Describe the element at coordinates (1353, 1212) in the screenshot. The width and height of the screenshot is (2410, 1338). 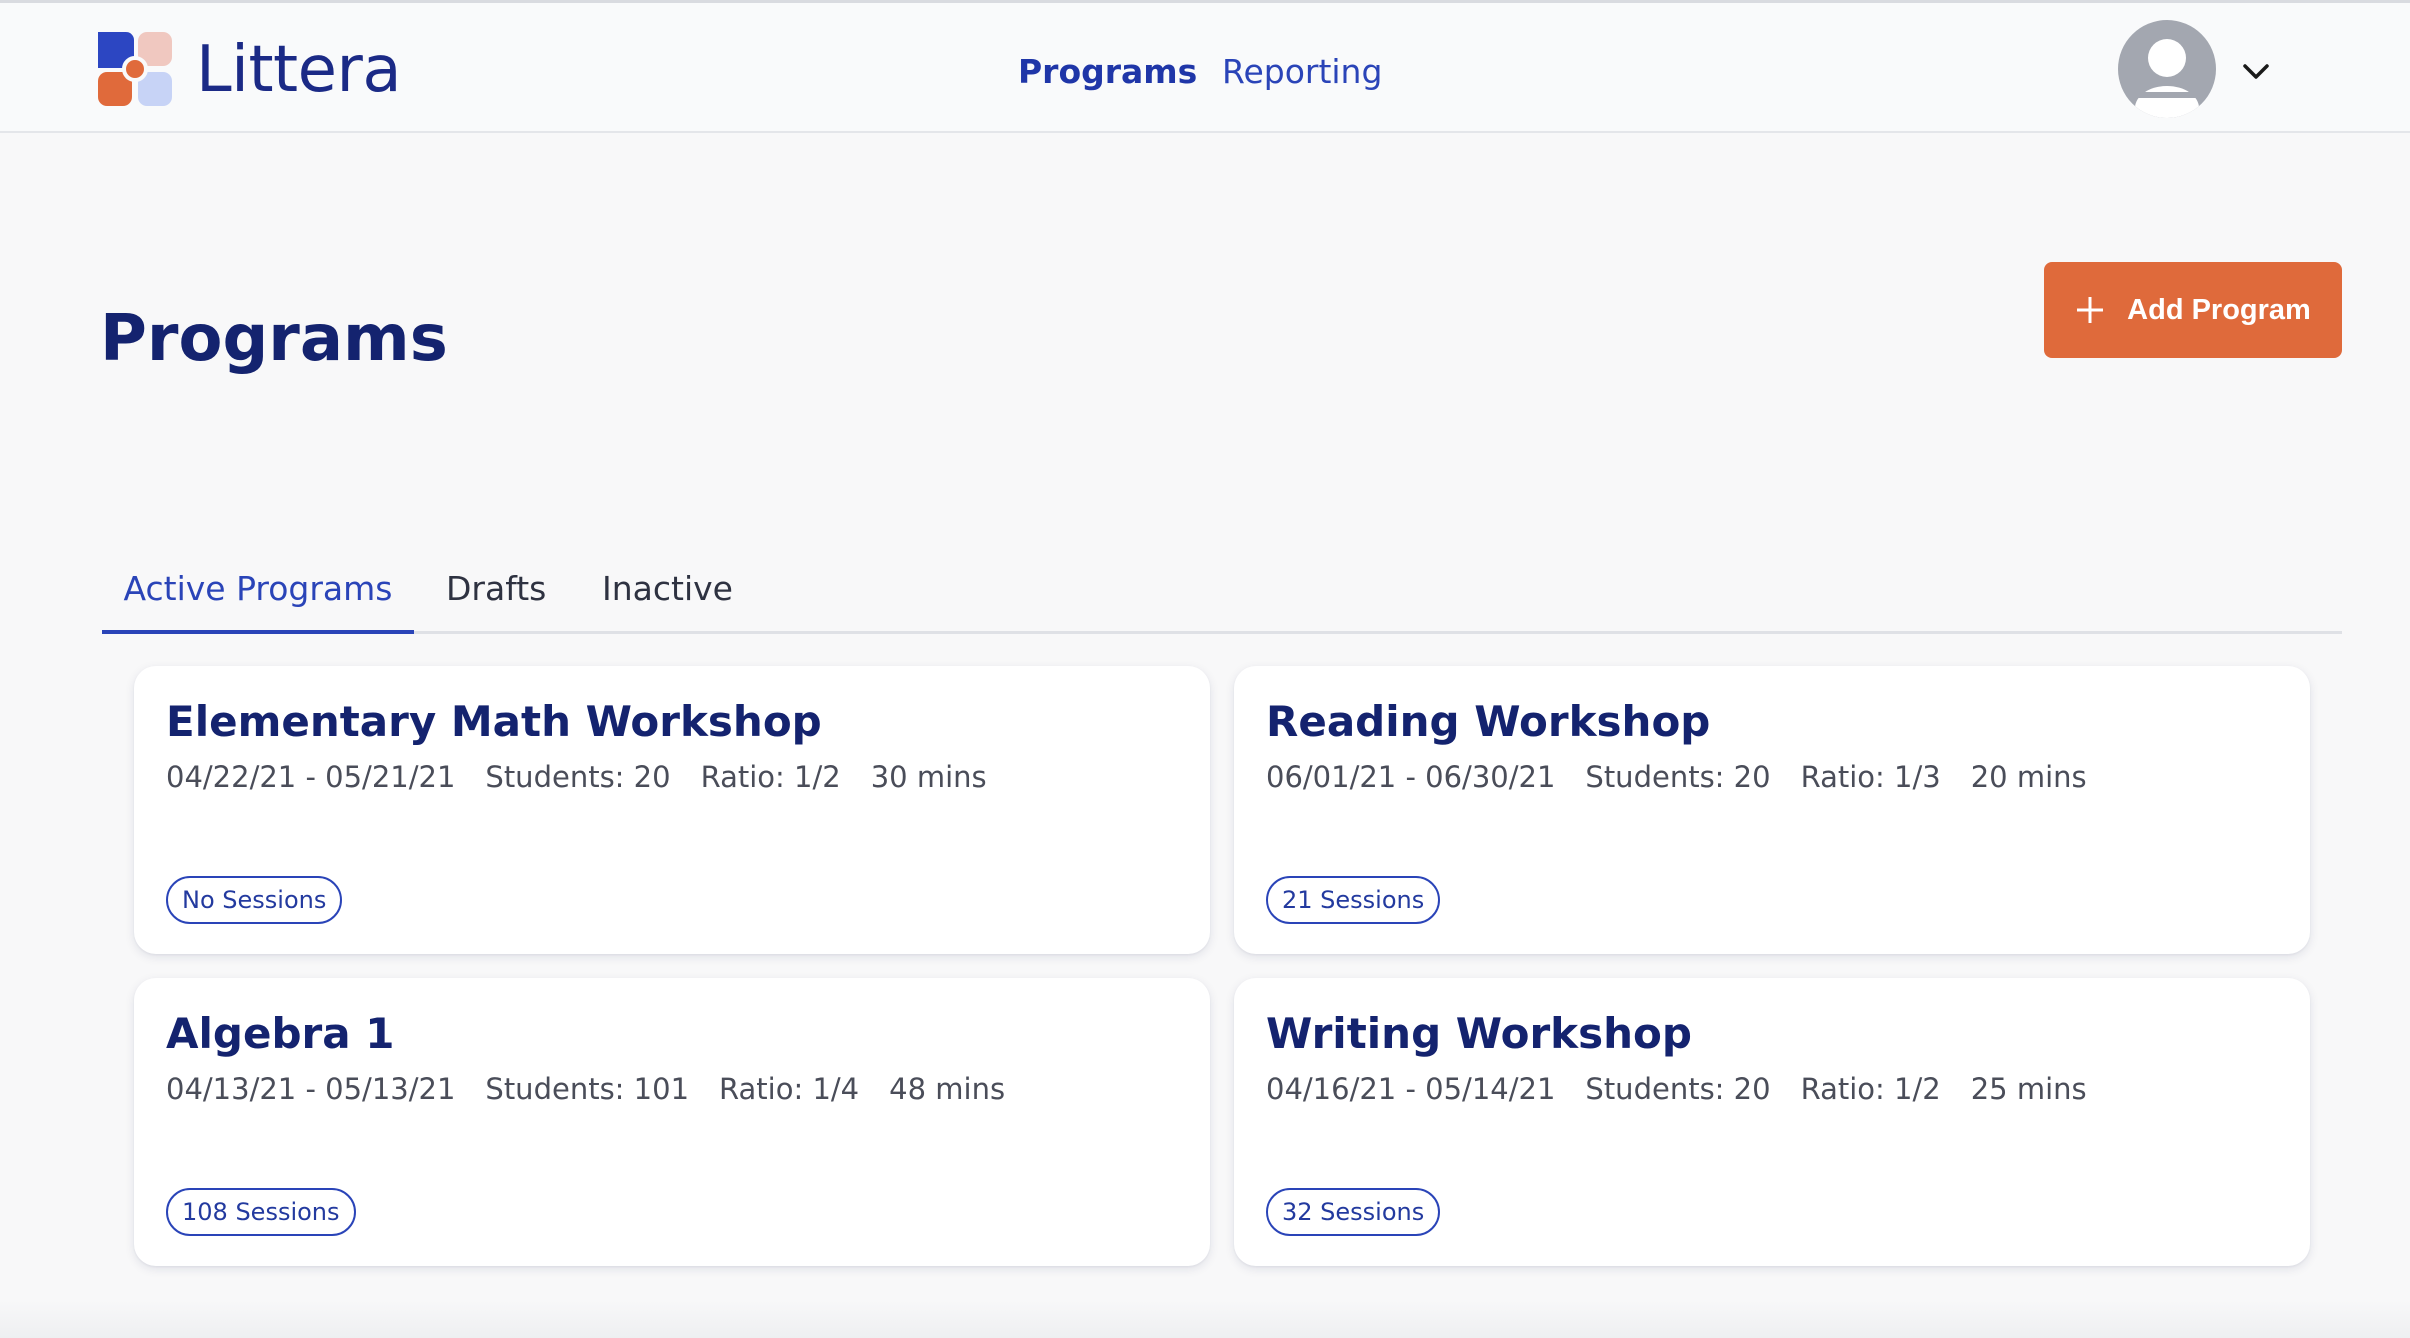
I see `sessions-badge: 32 Sessions` at that location.